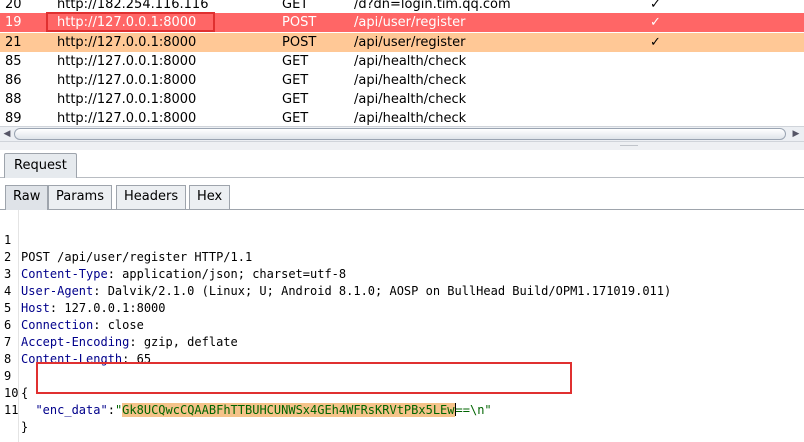 The width and height of the screenshot is (804, 442). Describe the element at coordinates (402, 194) in the screenshot. I see `message-view-tabs: Raw Params Headers Hex` at that location.